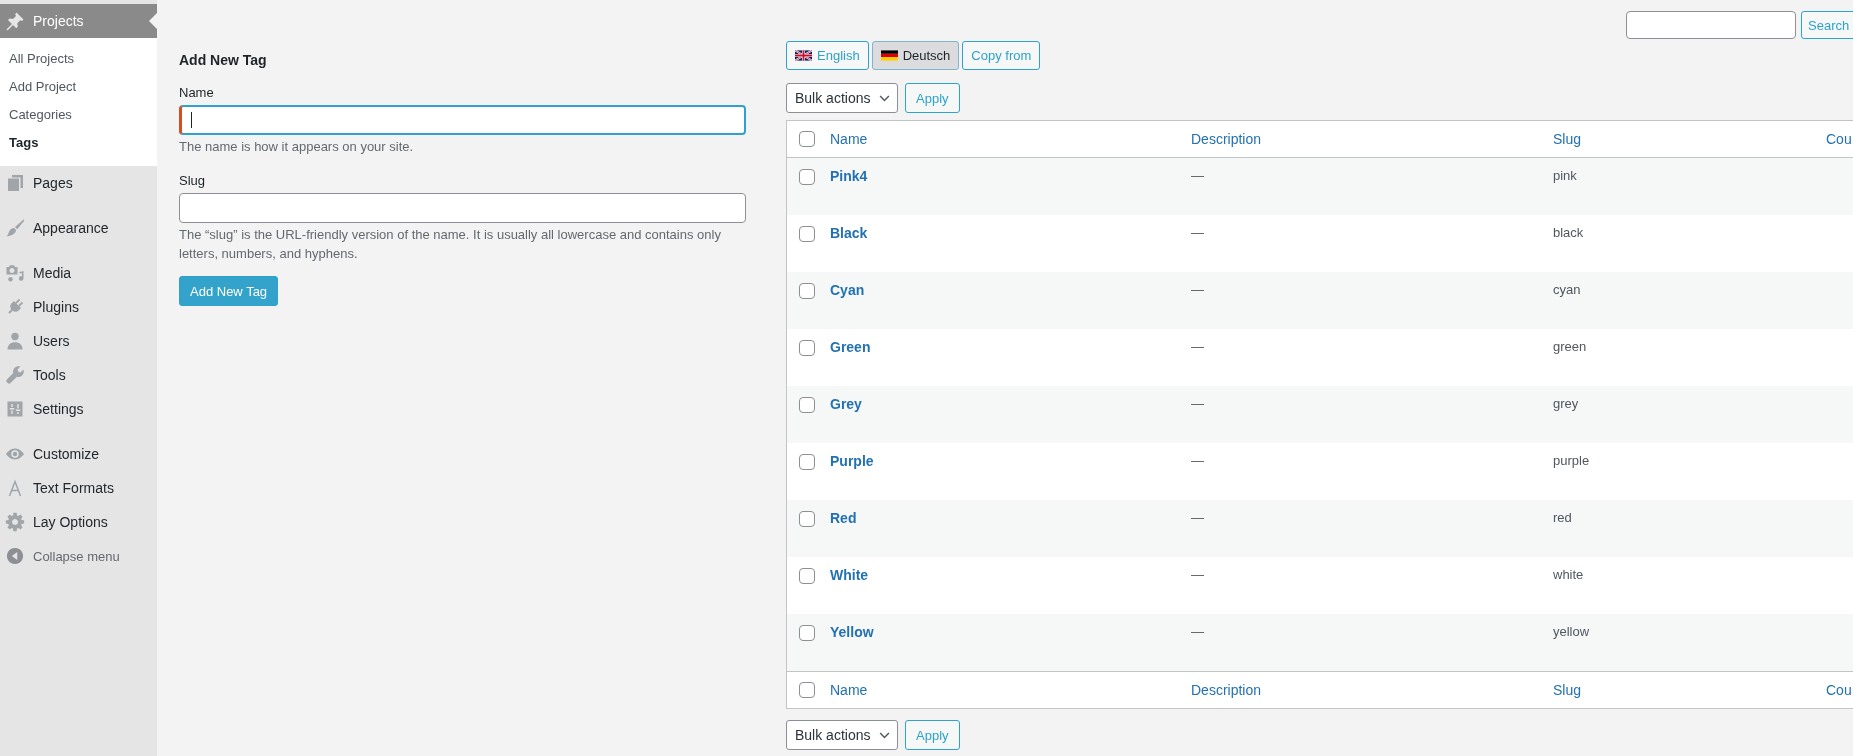 This screenshot has width=1853, height=756. What do you see at coordinates (78, 143) in the screenshot?
I see `submenu-item: Tags` at bounding box center [78, 143].